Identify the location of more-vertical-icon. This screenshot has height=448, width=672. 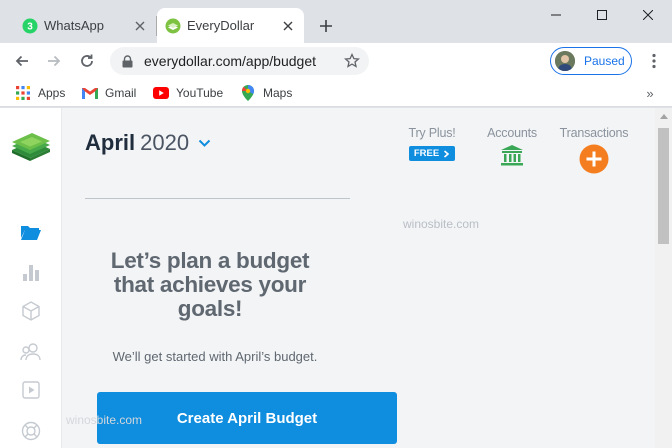
(654, 61).